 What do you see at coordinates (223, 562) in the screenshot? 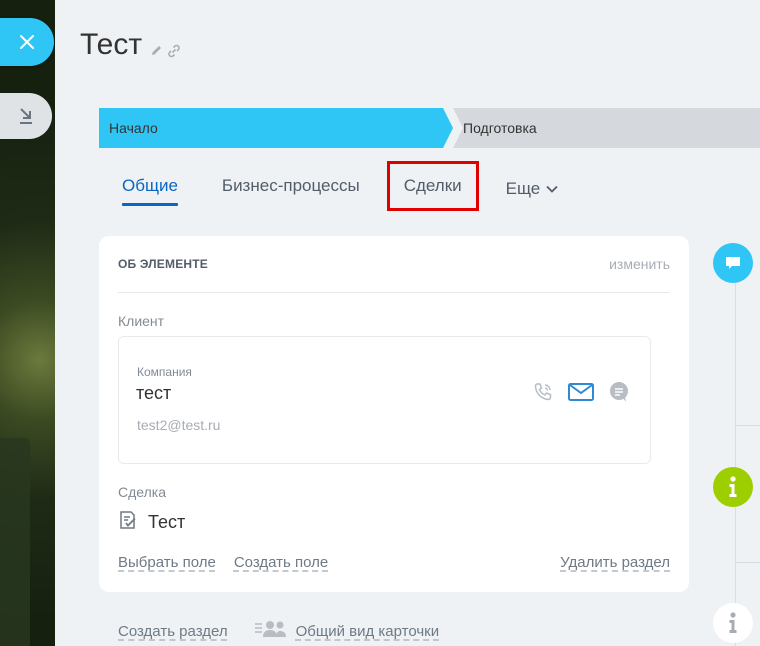
I see `card-footer-links: Выбрать поле Создать поле` at bounding box center [223, 562].